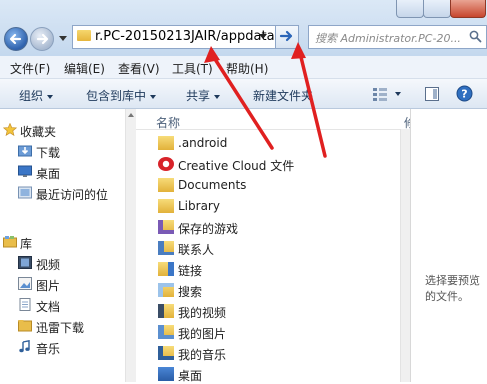  What do you see at coordinates (16, 39) in the screenshot?
I see `back-button` at bounding box center [16, 39].